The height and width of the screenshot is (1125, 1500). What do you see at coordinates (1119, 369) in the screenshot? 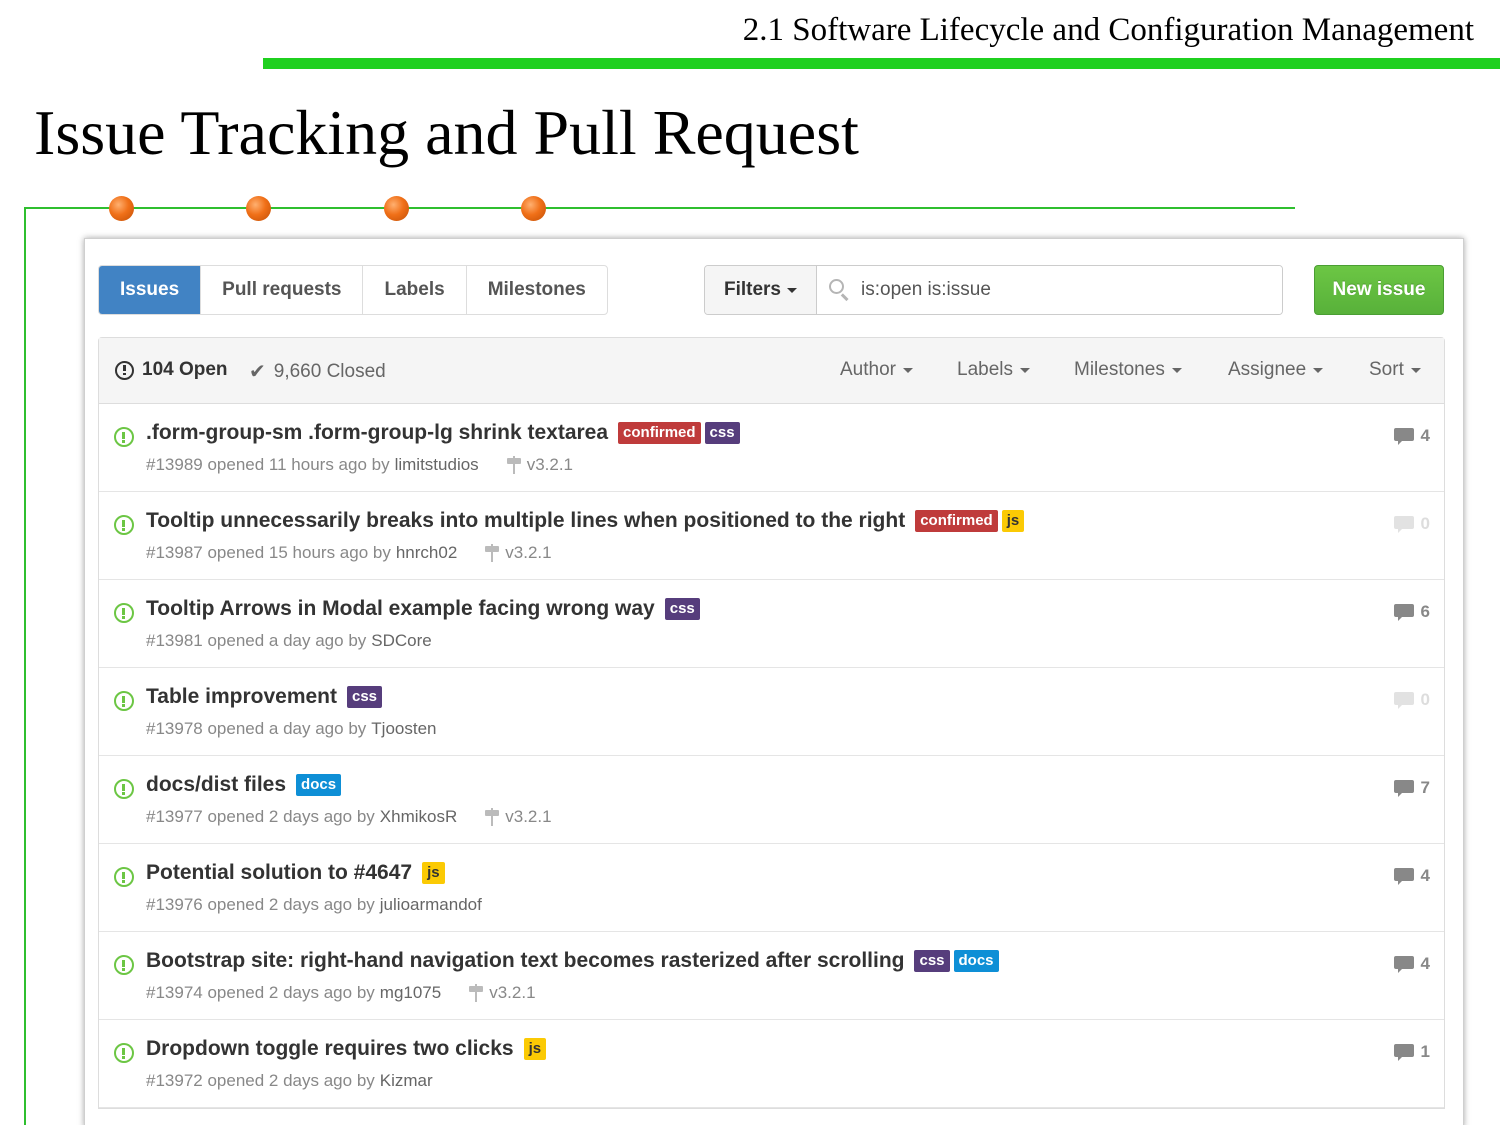
I see `milestones-filter-label: Milestones` at bounding box center [1119, 369].